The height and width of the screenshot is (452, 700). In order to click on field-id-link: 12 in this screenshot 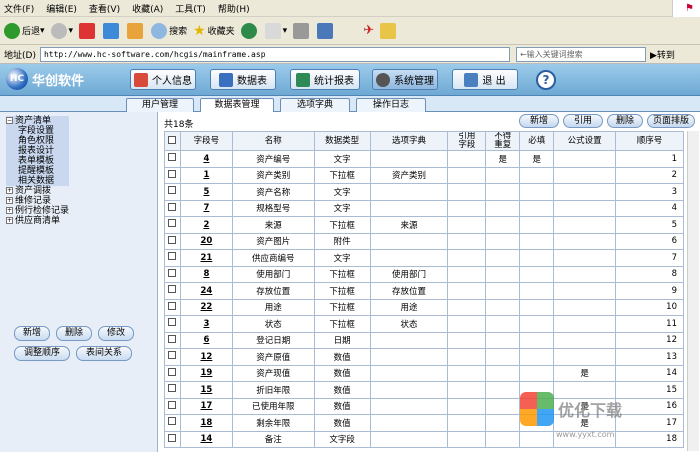, I will do `click(206, 357)`.